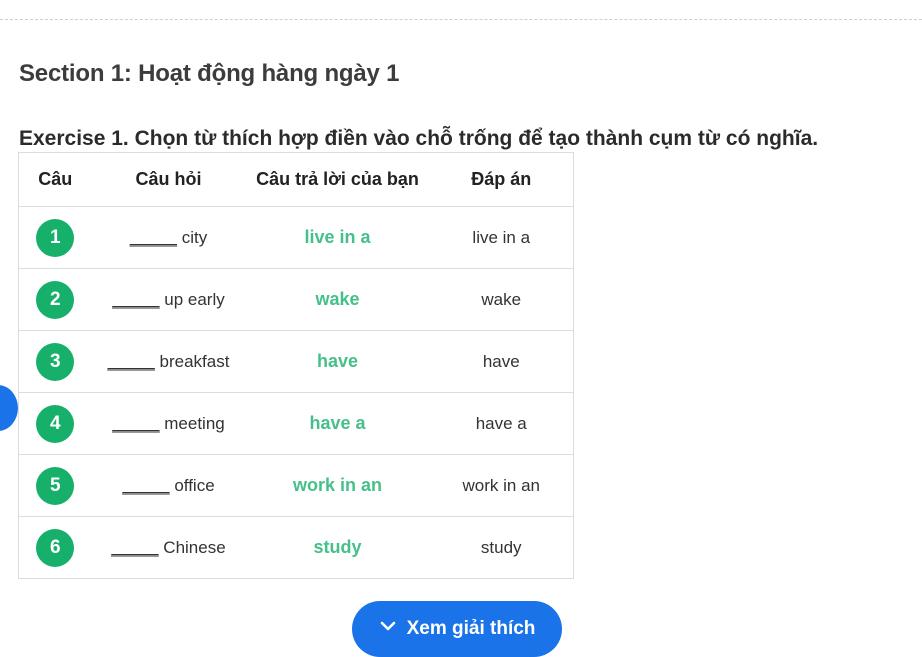 The width and height of the screenshot is (922, 657). I want to click on table-row: 2 _____ up early wake wake, so click(296, 299).